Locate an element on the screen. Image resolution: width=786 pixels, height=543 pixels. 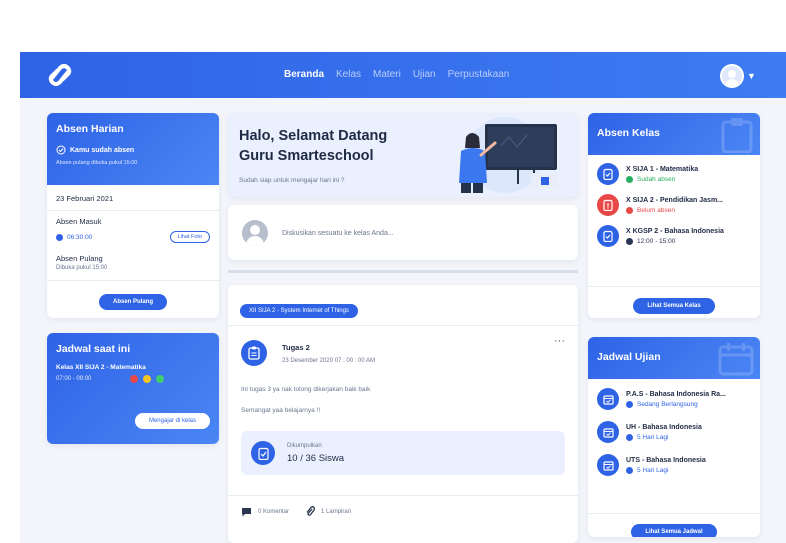
ujian-status: Sedang Berlangsung is located at coordinates (667, 404).